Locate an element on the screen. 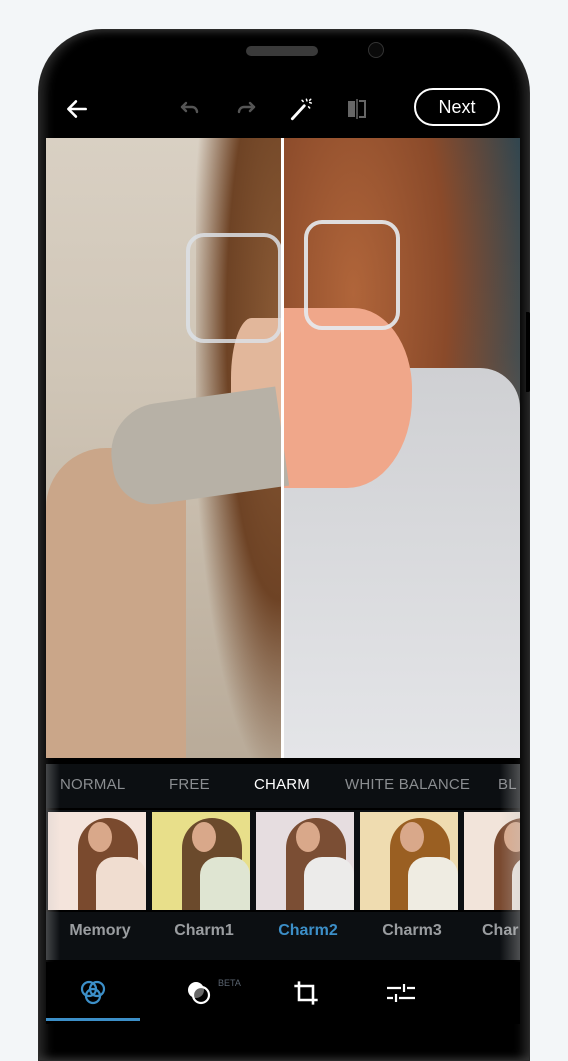  filter-name: Charm1 is located at coordinates (204, 931).